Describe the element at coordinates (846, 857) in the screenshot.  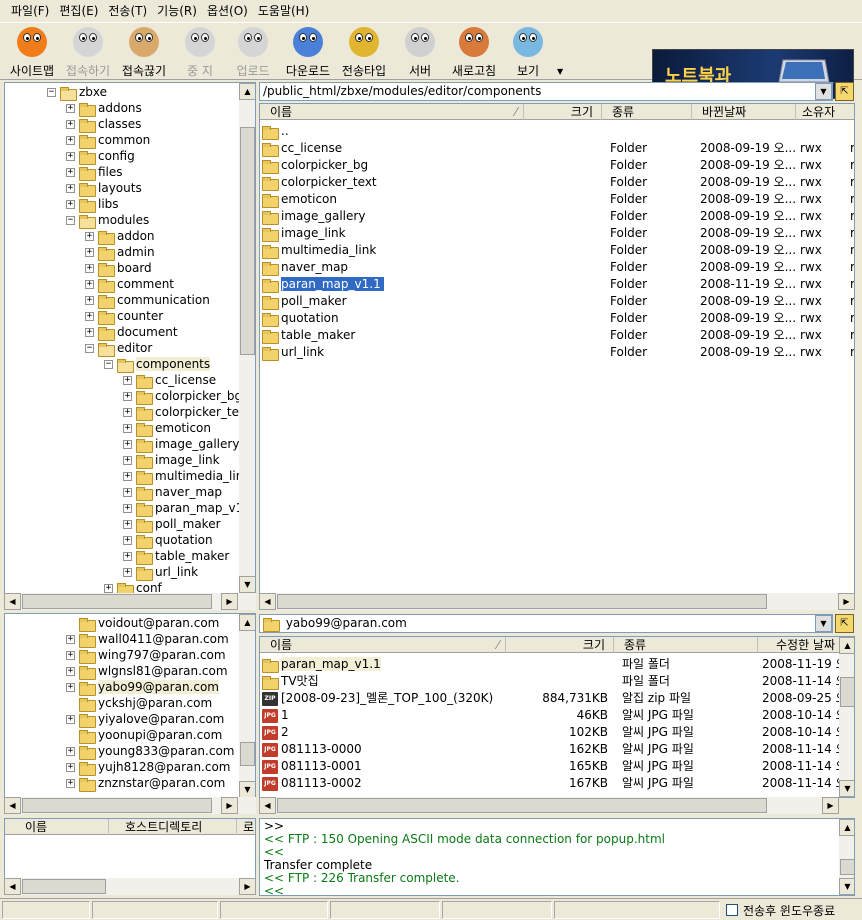
I see `log-vscroll: ▲ ▼` at that location.